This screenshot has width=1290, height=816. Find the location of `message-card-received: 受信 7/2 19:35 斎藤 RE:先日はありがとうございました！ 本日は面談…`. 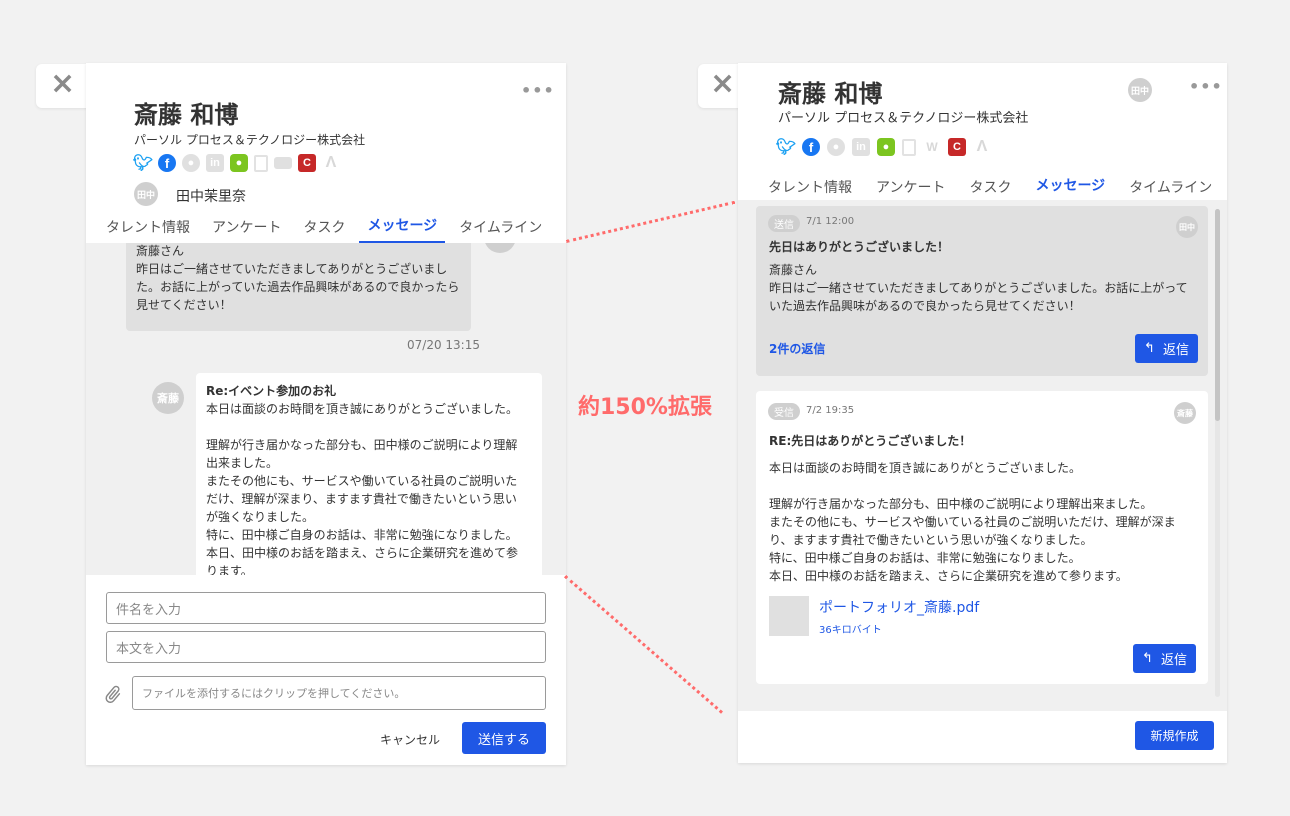

message-card-received: 受信 7/2 19:35 斎藤 RE:先日はありがとうございました！ 本日は面談… is located at coordinates (982, 537).